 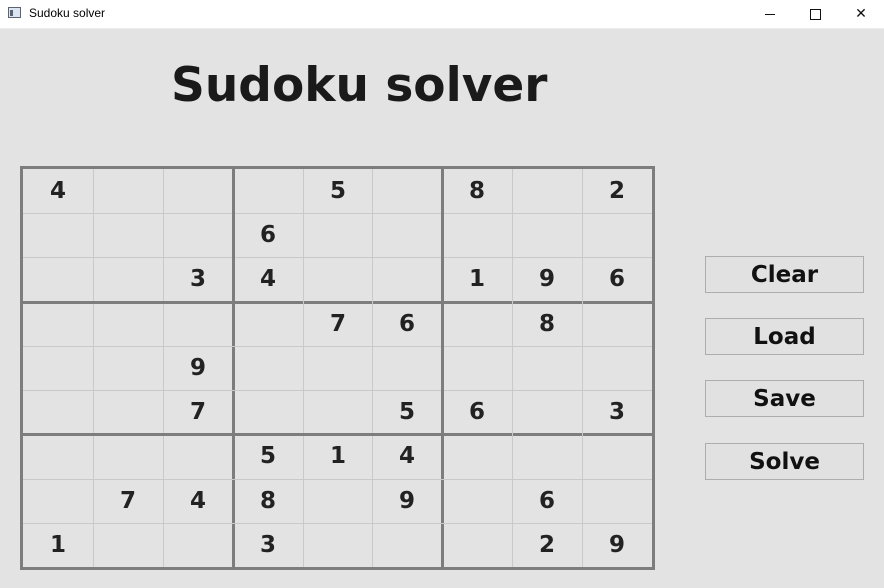 What do you see at coordinates (784, 336) in the screenshot?
I see `load-button: Load` at bounding box center [784, 336].